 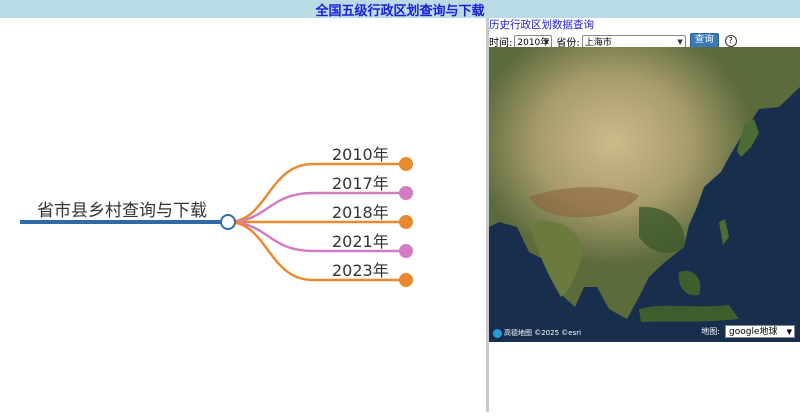 What do you see at coordinates (360, 270) in the screenshot?
I see `branch-label: 2023年` at bounding box center [360, 270].